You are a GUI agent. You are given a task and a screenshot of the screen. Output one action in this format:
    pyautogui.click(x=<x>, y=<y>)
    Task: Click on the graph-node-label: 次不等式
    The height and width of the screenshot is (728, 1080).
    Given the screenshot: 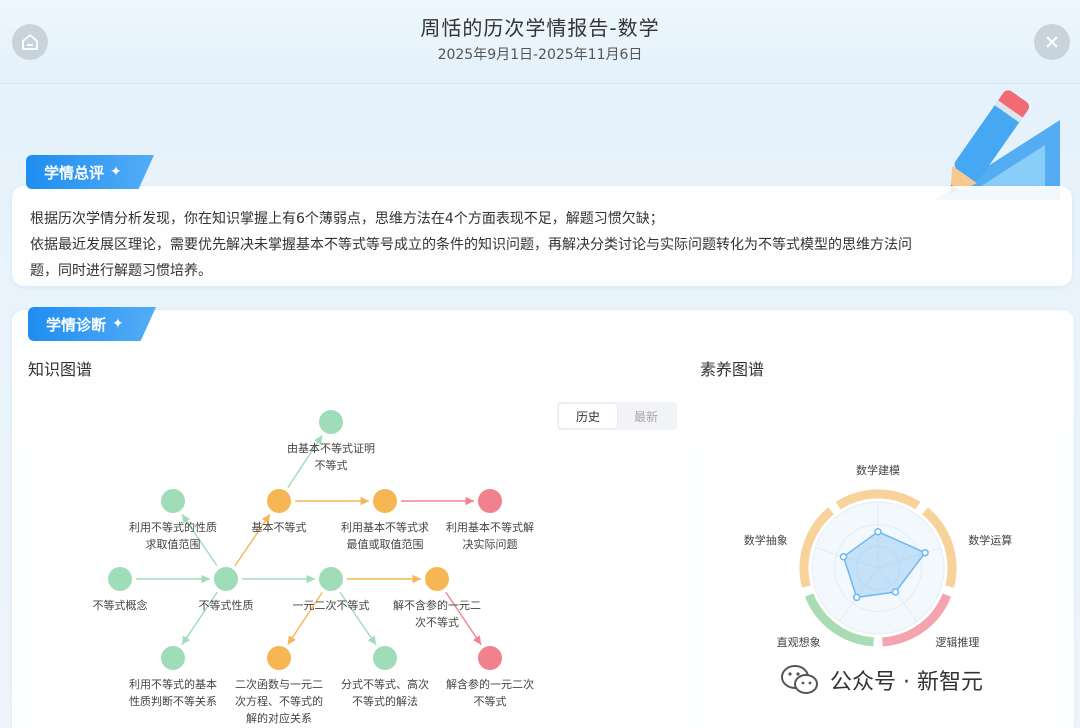 What is the action you would take?
    pyautogui.click(x=437, y=622)
    